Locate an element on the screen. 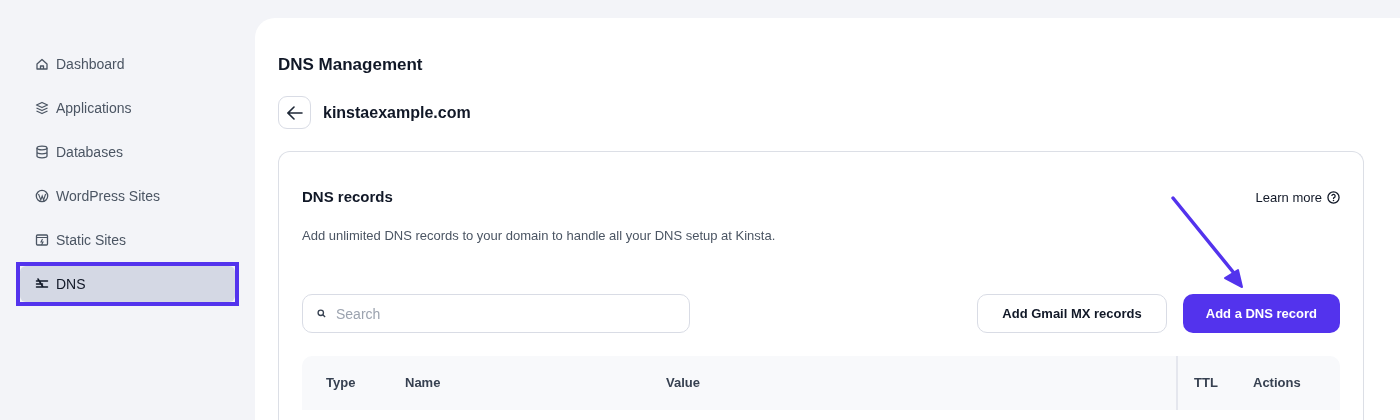 The width and height of the screenshot is (1400, 420). column-header: Type is located at coordinates (341, 383).